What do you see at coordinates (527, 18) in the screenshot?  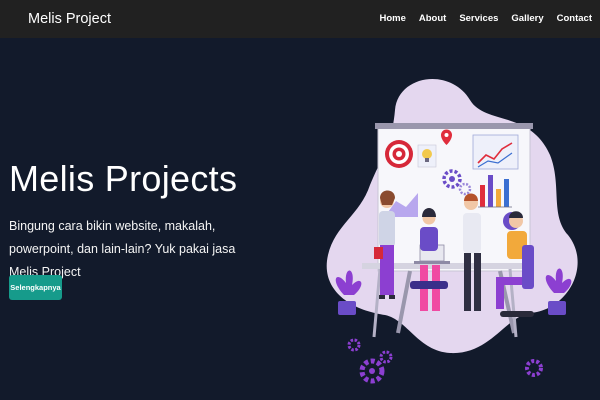 I see `nav-link-gallery: Gallery` at bounding box center [527, 18].